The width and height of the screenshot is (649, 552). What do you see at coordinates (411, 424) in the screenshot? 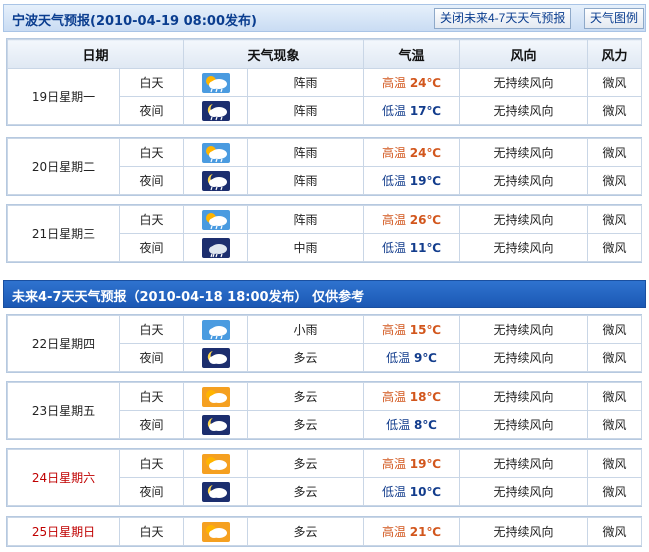
I see `temperature: 低温 8℃` at bounding box center [411, 424].